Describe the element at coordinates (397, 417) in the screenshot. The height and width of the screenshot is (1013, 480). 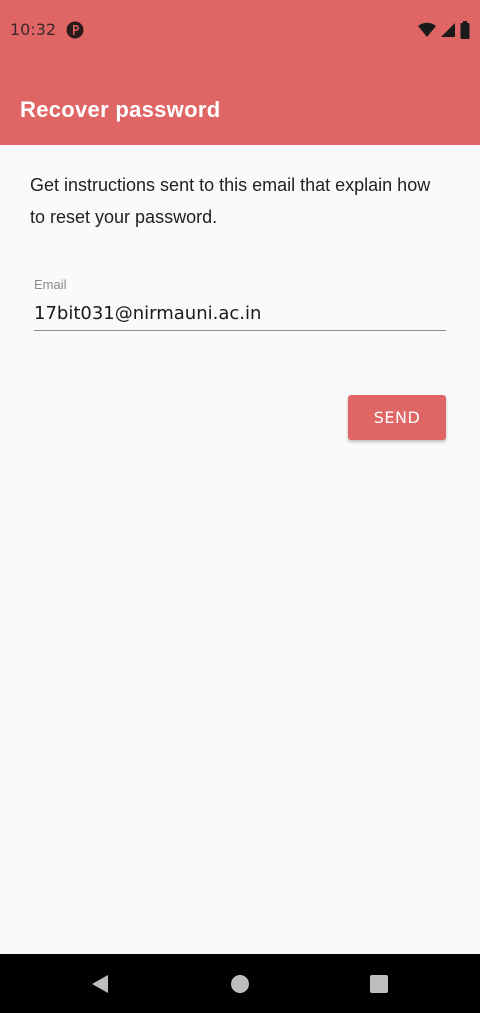
I see `send-button: SEND` at that location.